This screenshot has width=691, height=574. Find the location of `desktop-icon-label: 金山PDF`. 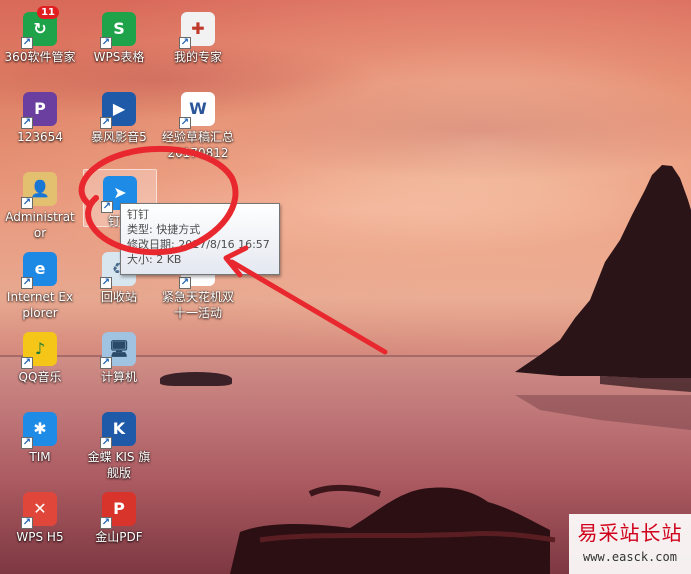

desktop-icon-label: 金山PDF is located at coordinates (119, 537).